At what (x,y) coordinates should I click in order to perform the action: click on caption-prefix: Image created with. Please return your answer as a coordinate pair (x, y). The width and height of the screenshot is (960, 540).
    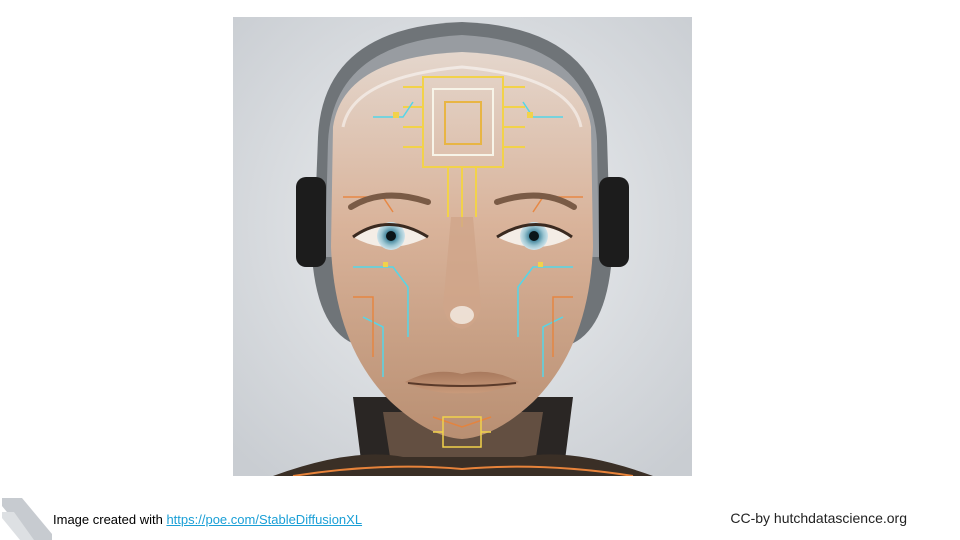
    Looking at the image, I should click on (110, 519).